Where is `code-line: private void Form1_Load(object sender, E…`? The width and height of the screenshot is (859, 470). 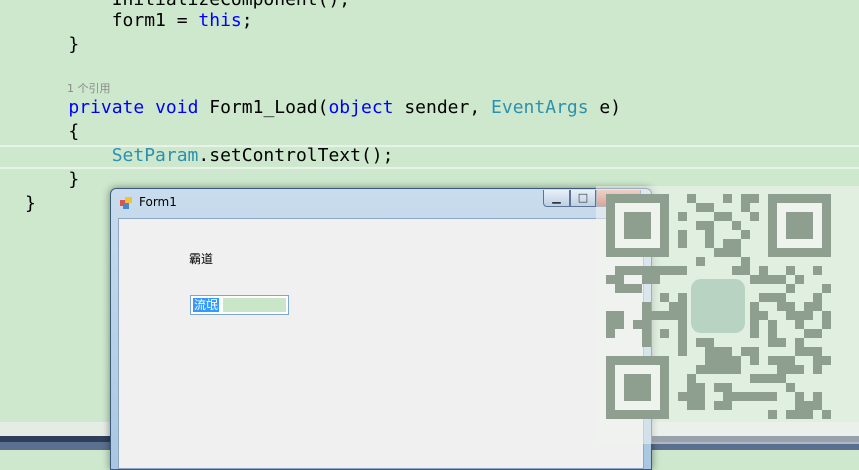 code-line: private void Form1_Load(object sender, E… is located at coordinates (323, 108).